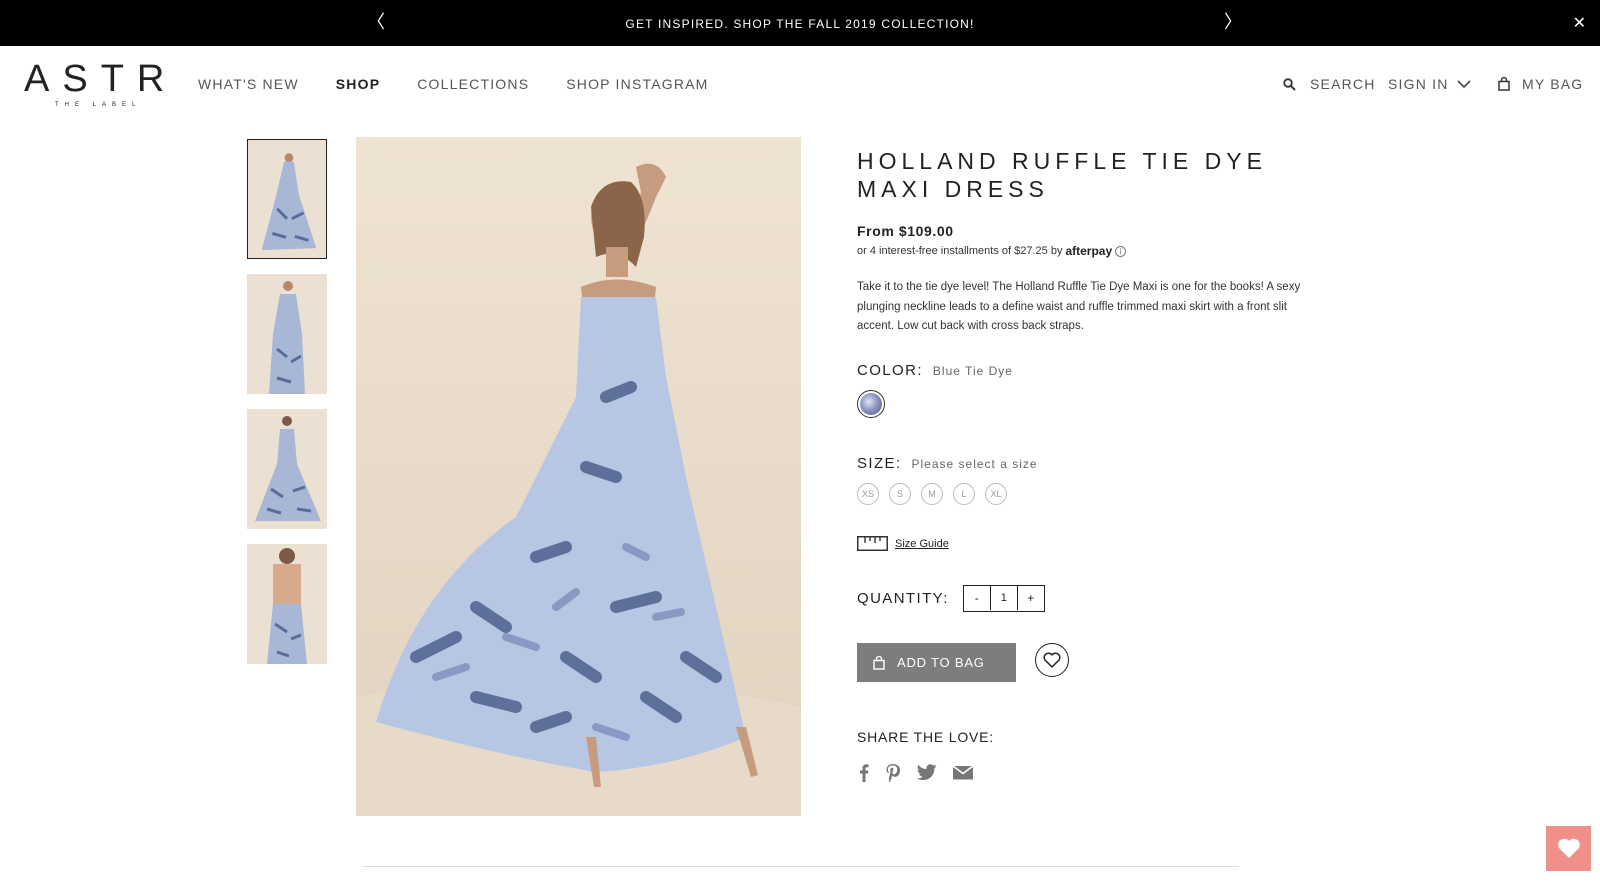 Image resolution: width=1600 pixels, height=884 pixels. What do you see at coordinates (1463, 83) in the screenshot?
I see `chevron-down-icon` at bounding box center [1463, 83].